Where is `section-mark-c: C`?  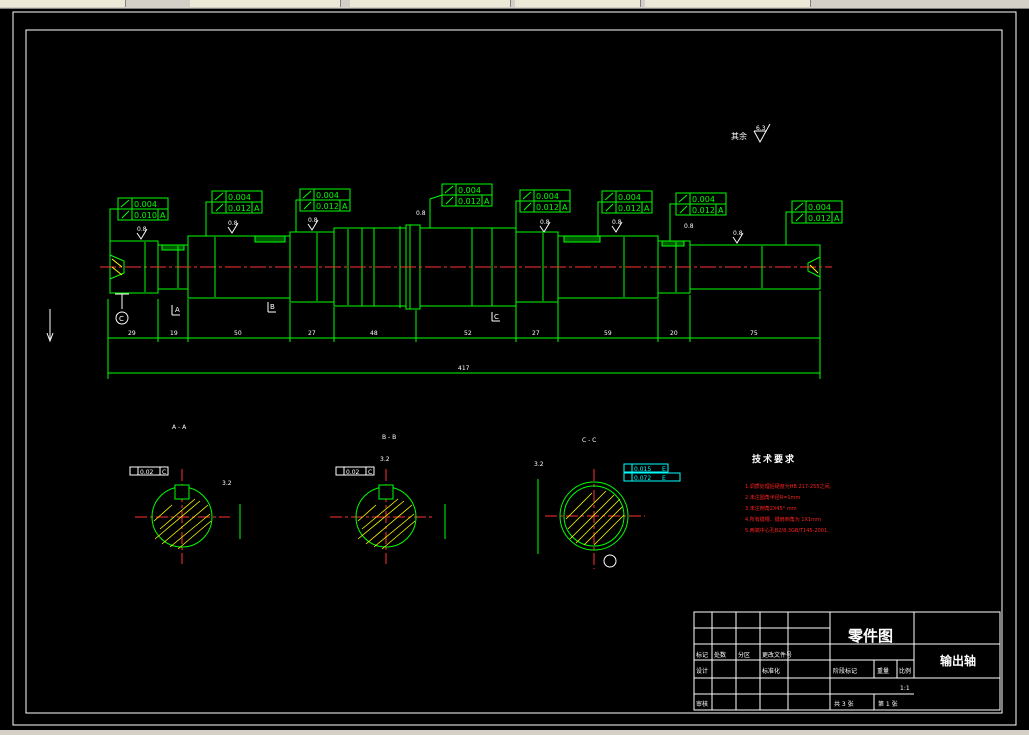
section-mark-c: C is located at coordinates (496, 317).